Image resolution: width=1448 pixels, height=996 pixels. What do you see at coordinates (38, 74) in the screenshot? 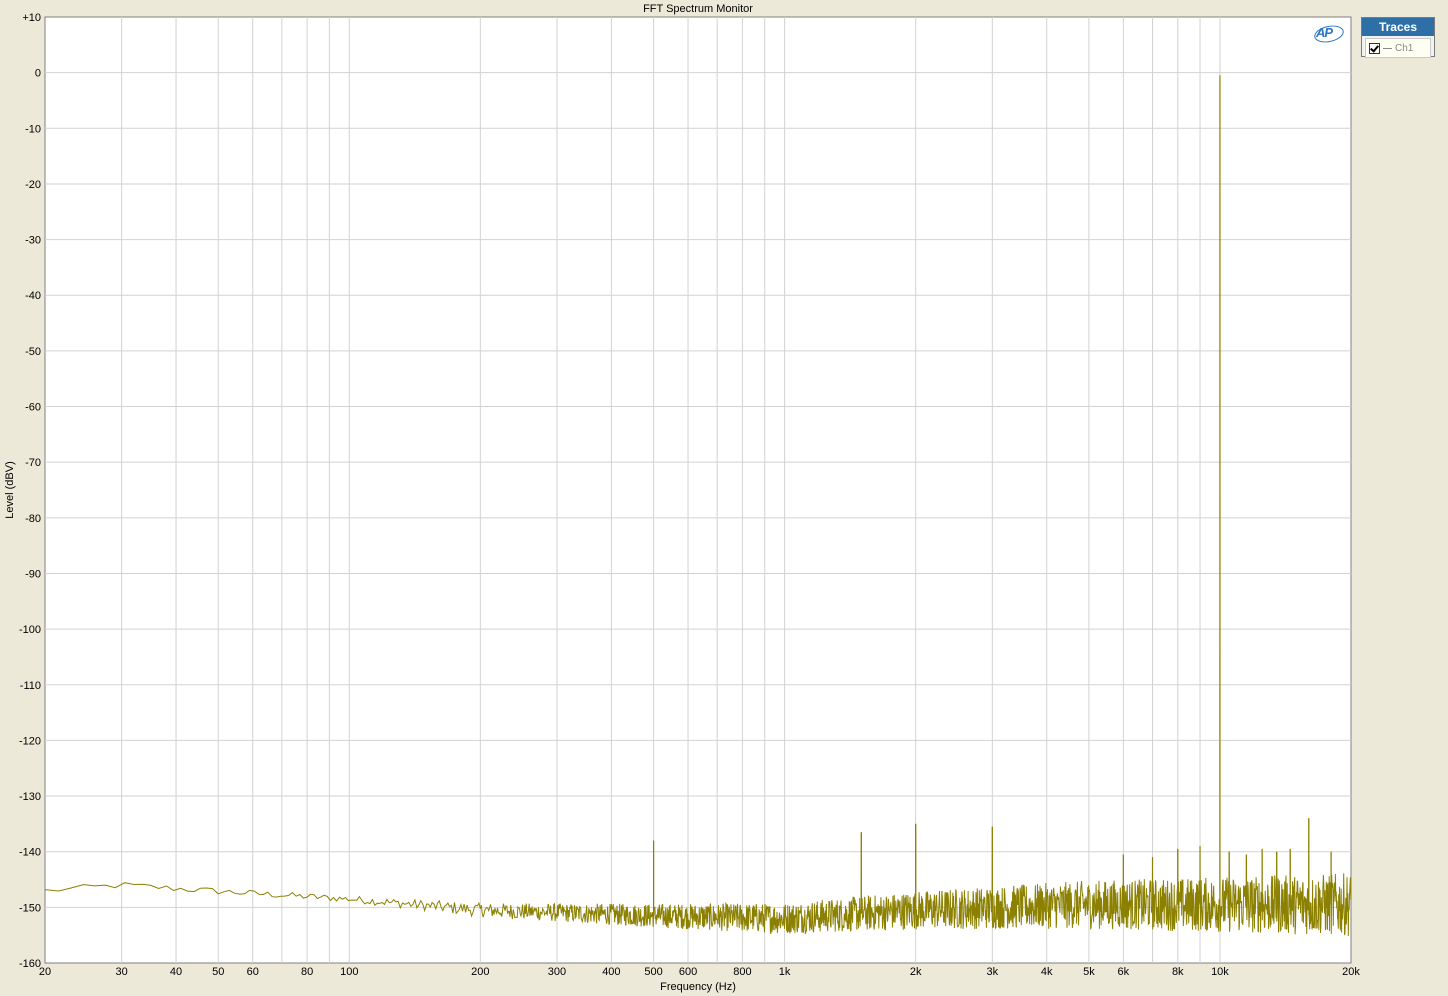
I see `y-tick-label: 0` at bounding box center [38, 74].